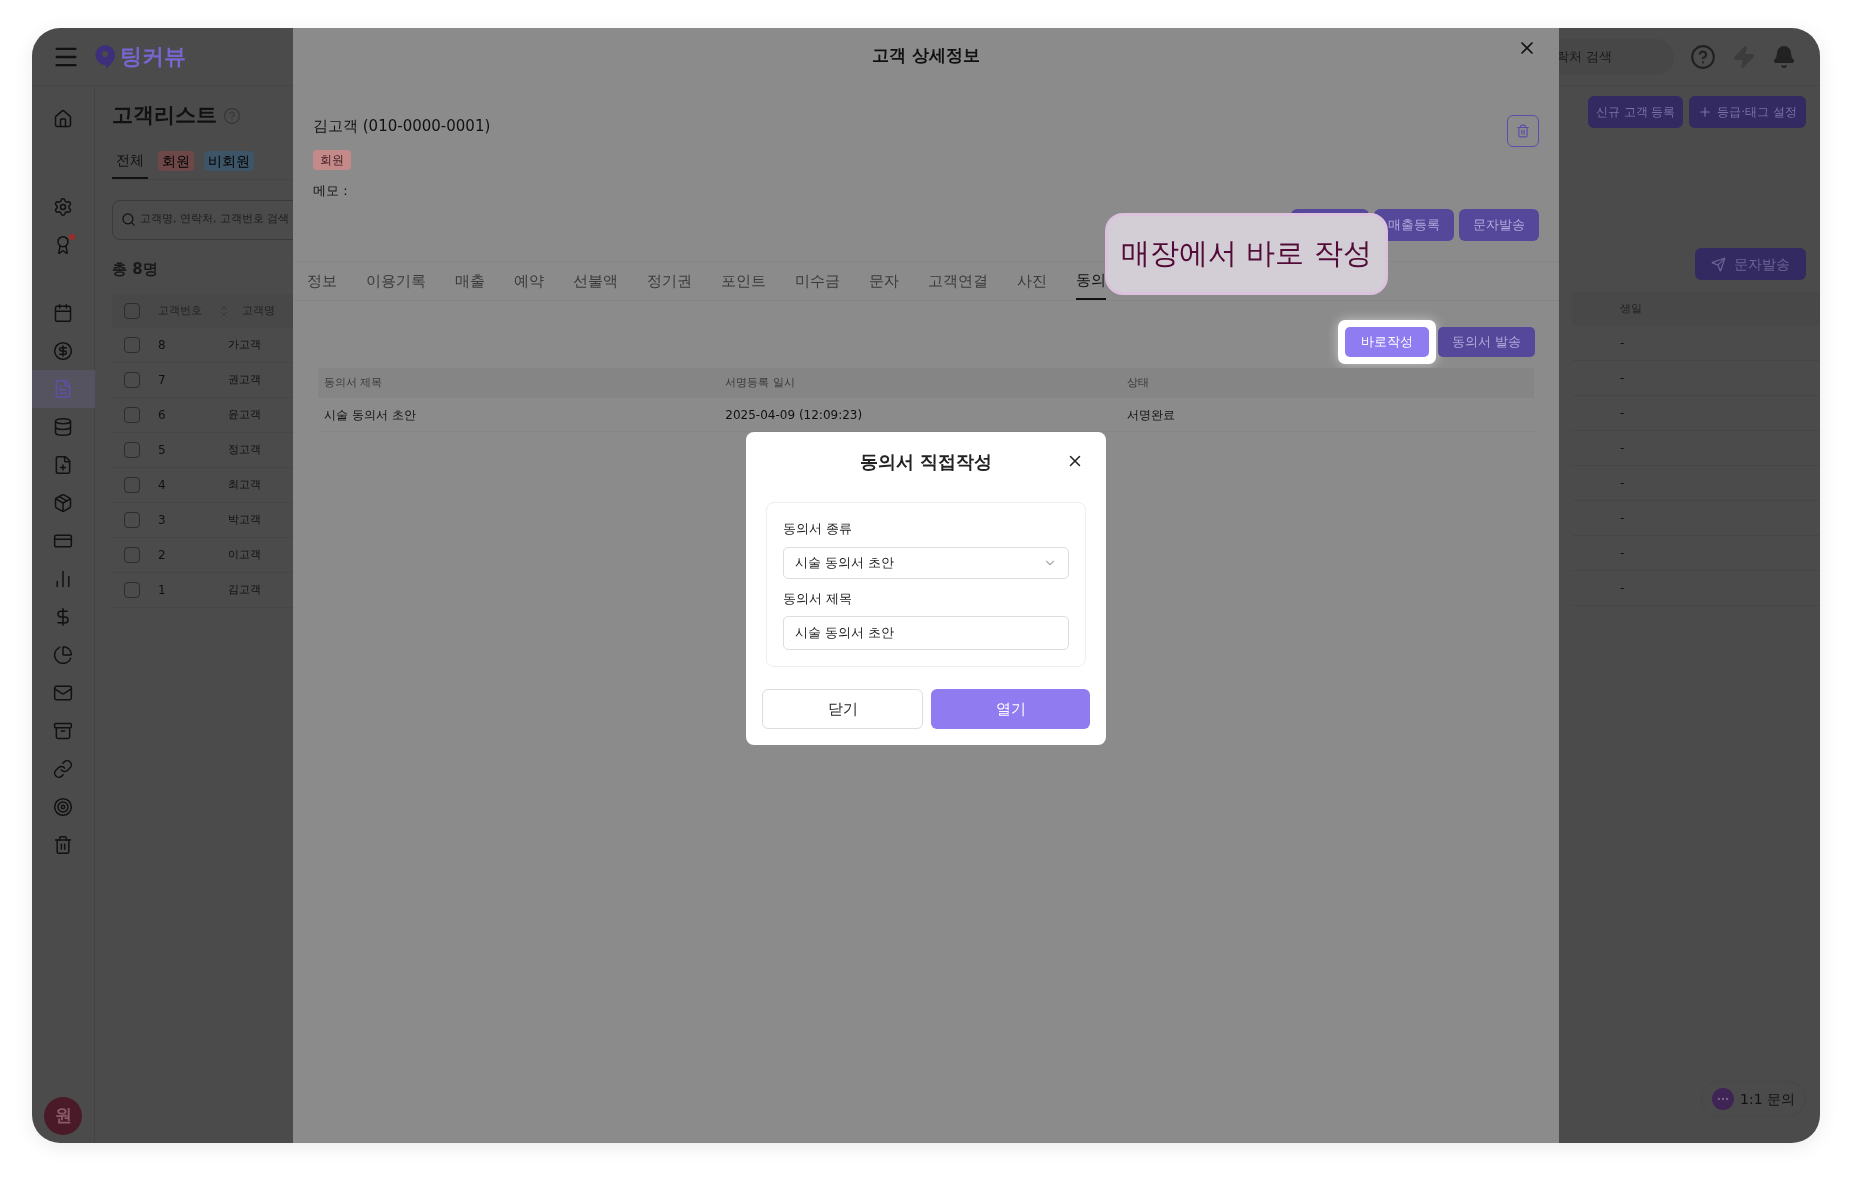 The height and width of the screenshot is (1180, 1852). Describe the element at coordinates (63, 503) in the screenshot. I see `box-icon` at that location.